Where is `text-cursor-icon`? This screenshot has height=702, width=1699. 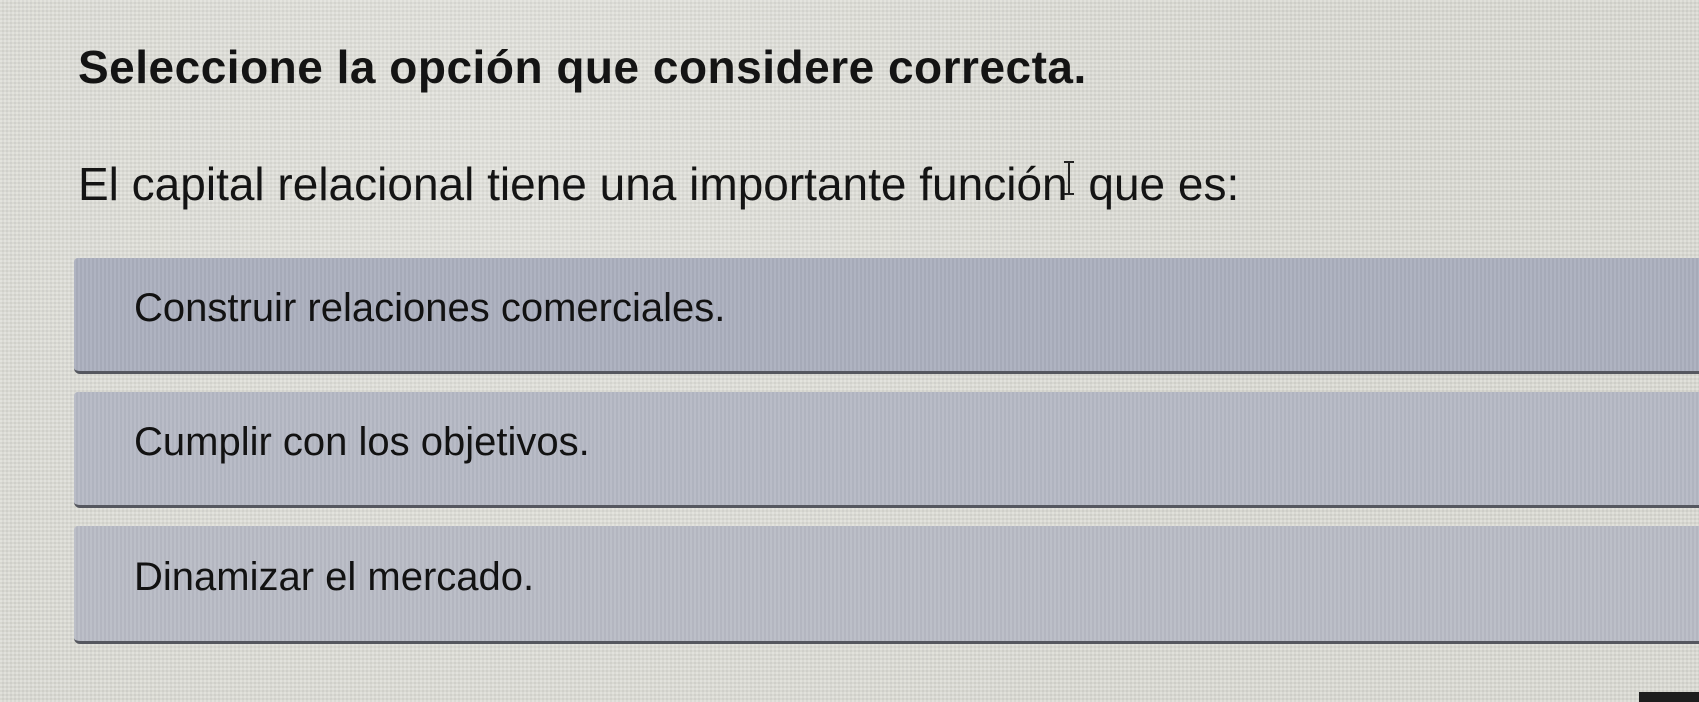 text-cursor-icon is located at coordinates (1068, 177).